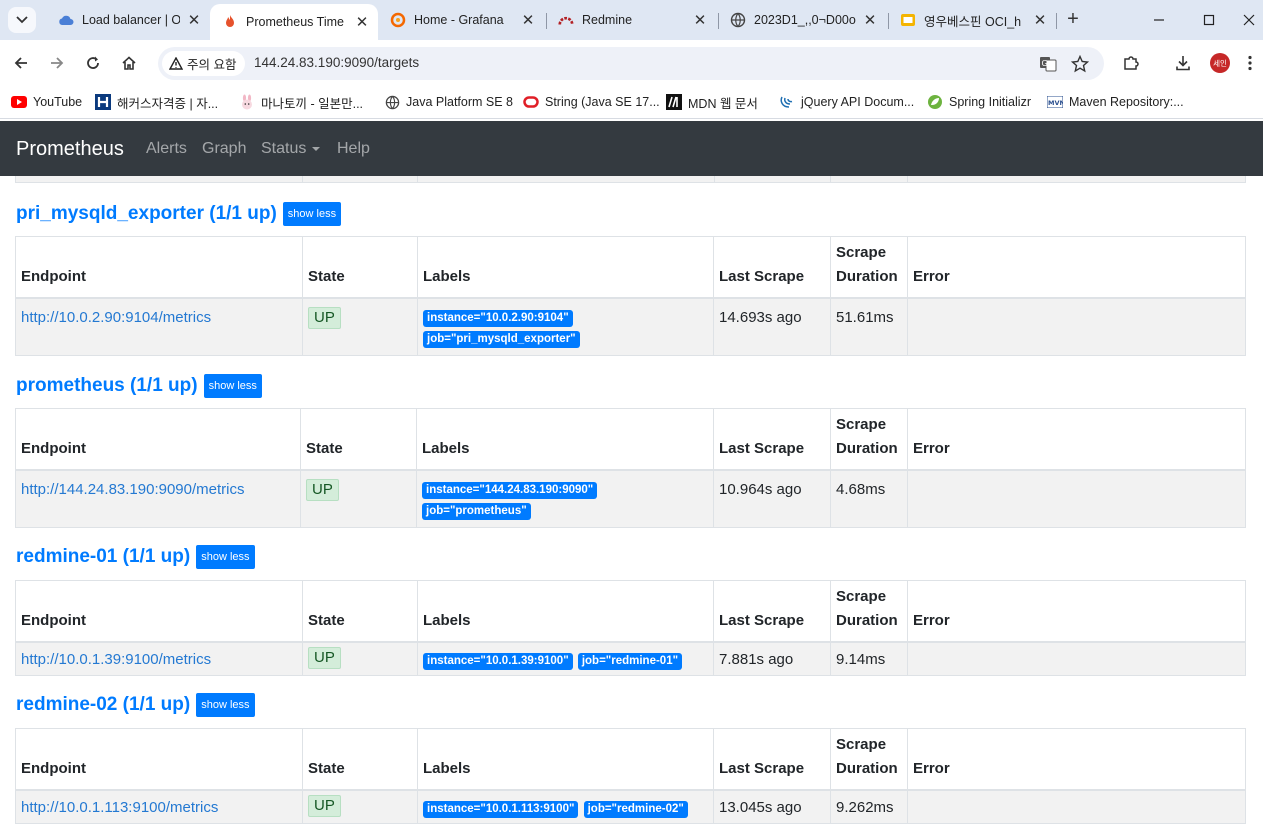  Describe the element at coordinates (802, 20) in the screenshot. I see `browser-tab-globe: 2023D1_,,0¬D00o ✕` at that location.